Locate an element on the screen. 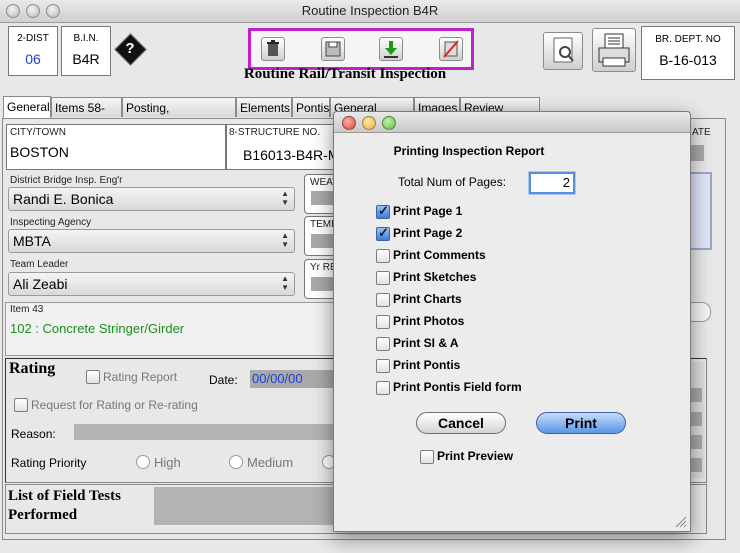 Image resolution: width=740 pixels, height=553 pixels. delete-button is located at coordinates (273, 49).